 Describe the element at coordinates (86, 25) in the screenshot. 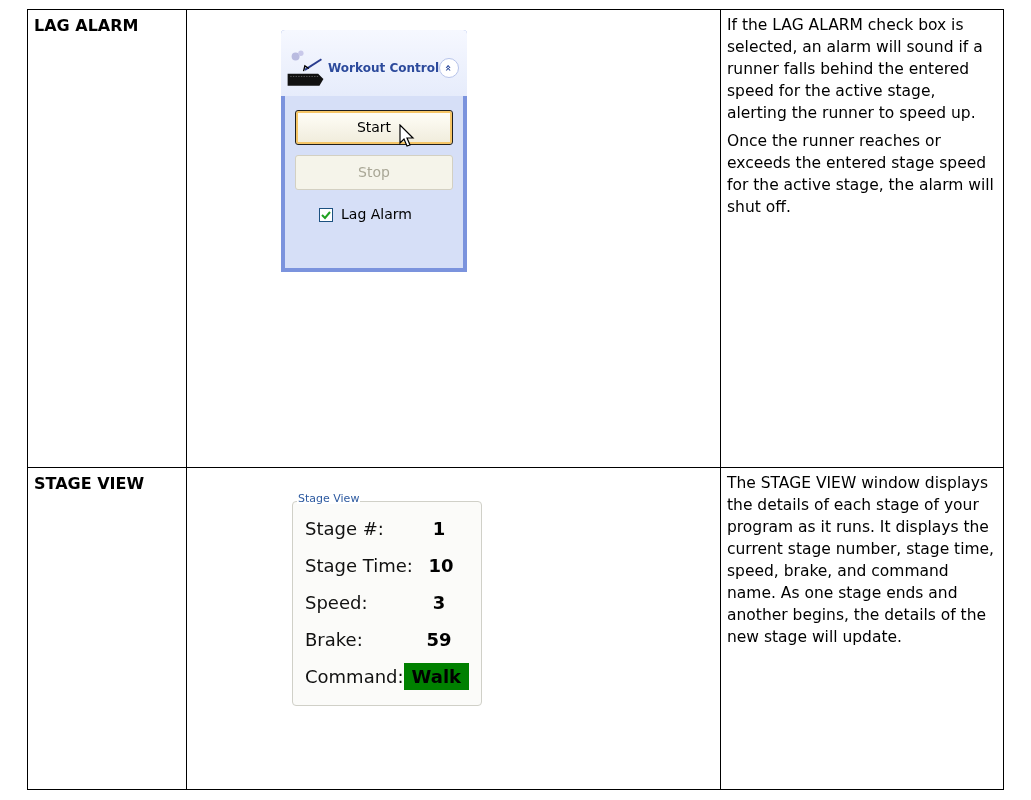

I see `row-heading: LAG ALARM` at that location.